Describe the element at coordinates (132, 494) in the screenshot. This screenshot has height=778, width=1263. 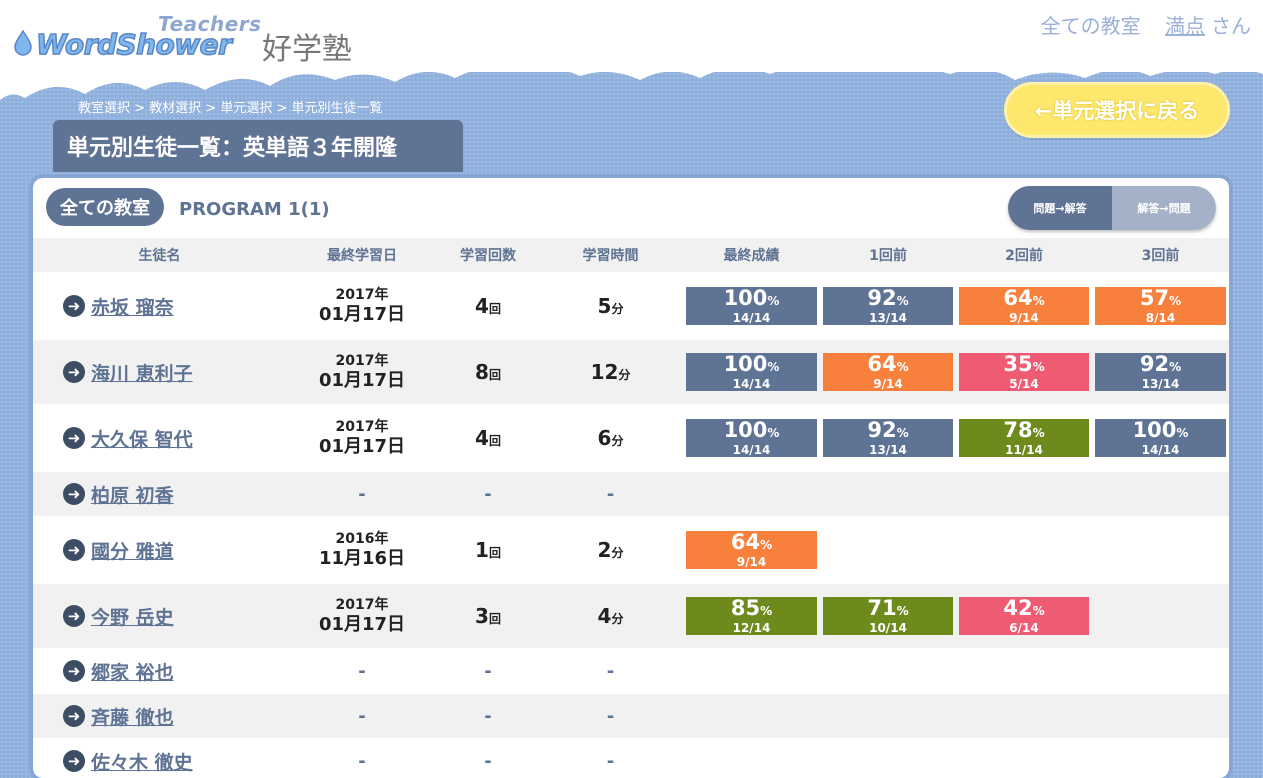
I see `student-name-link: 柏原 初香` at that location.